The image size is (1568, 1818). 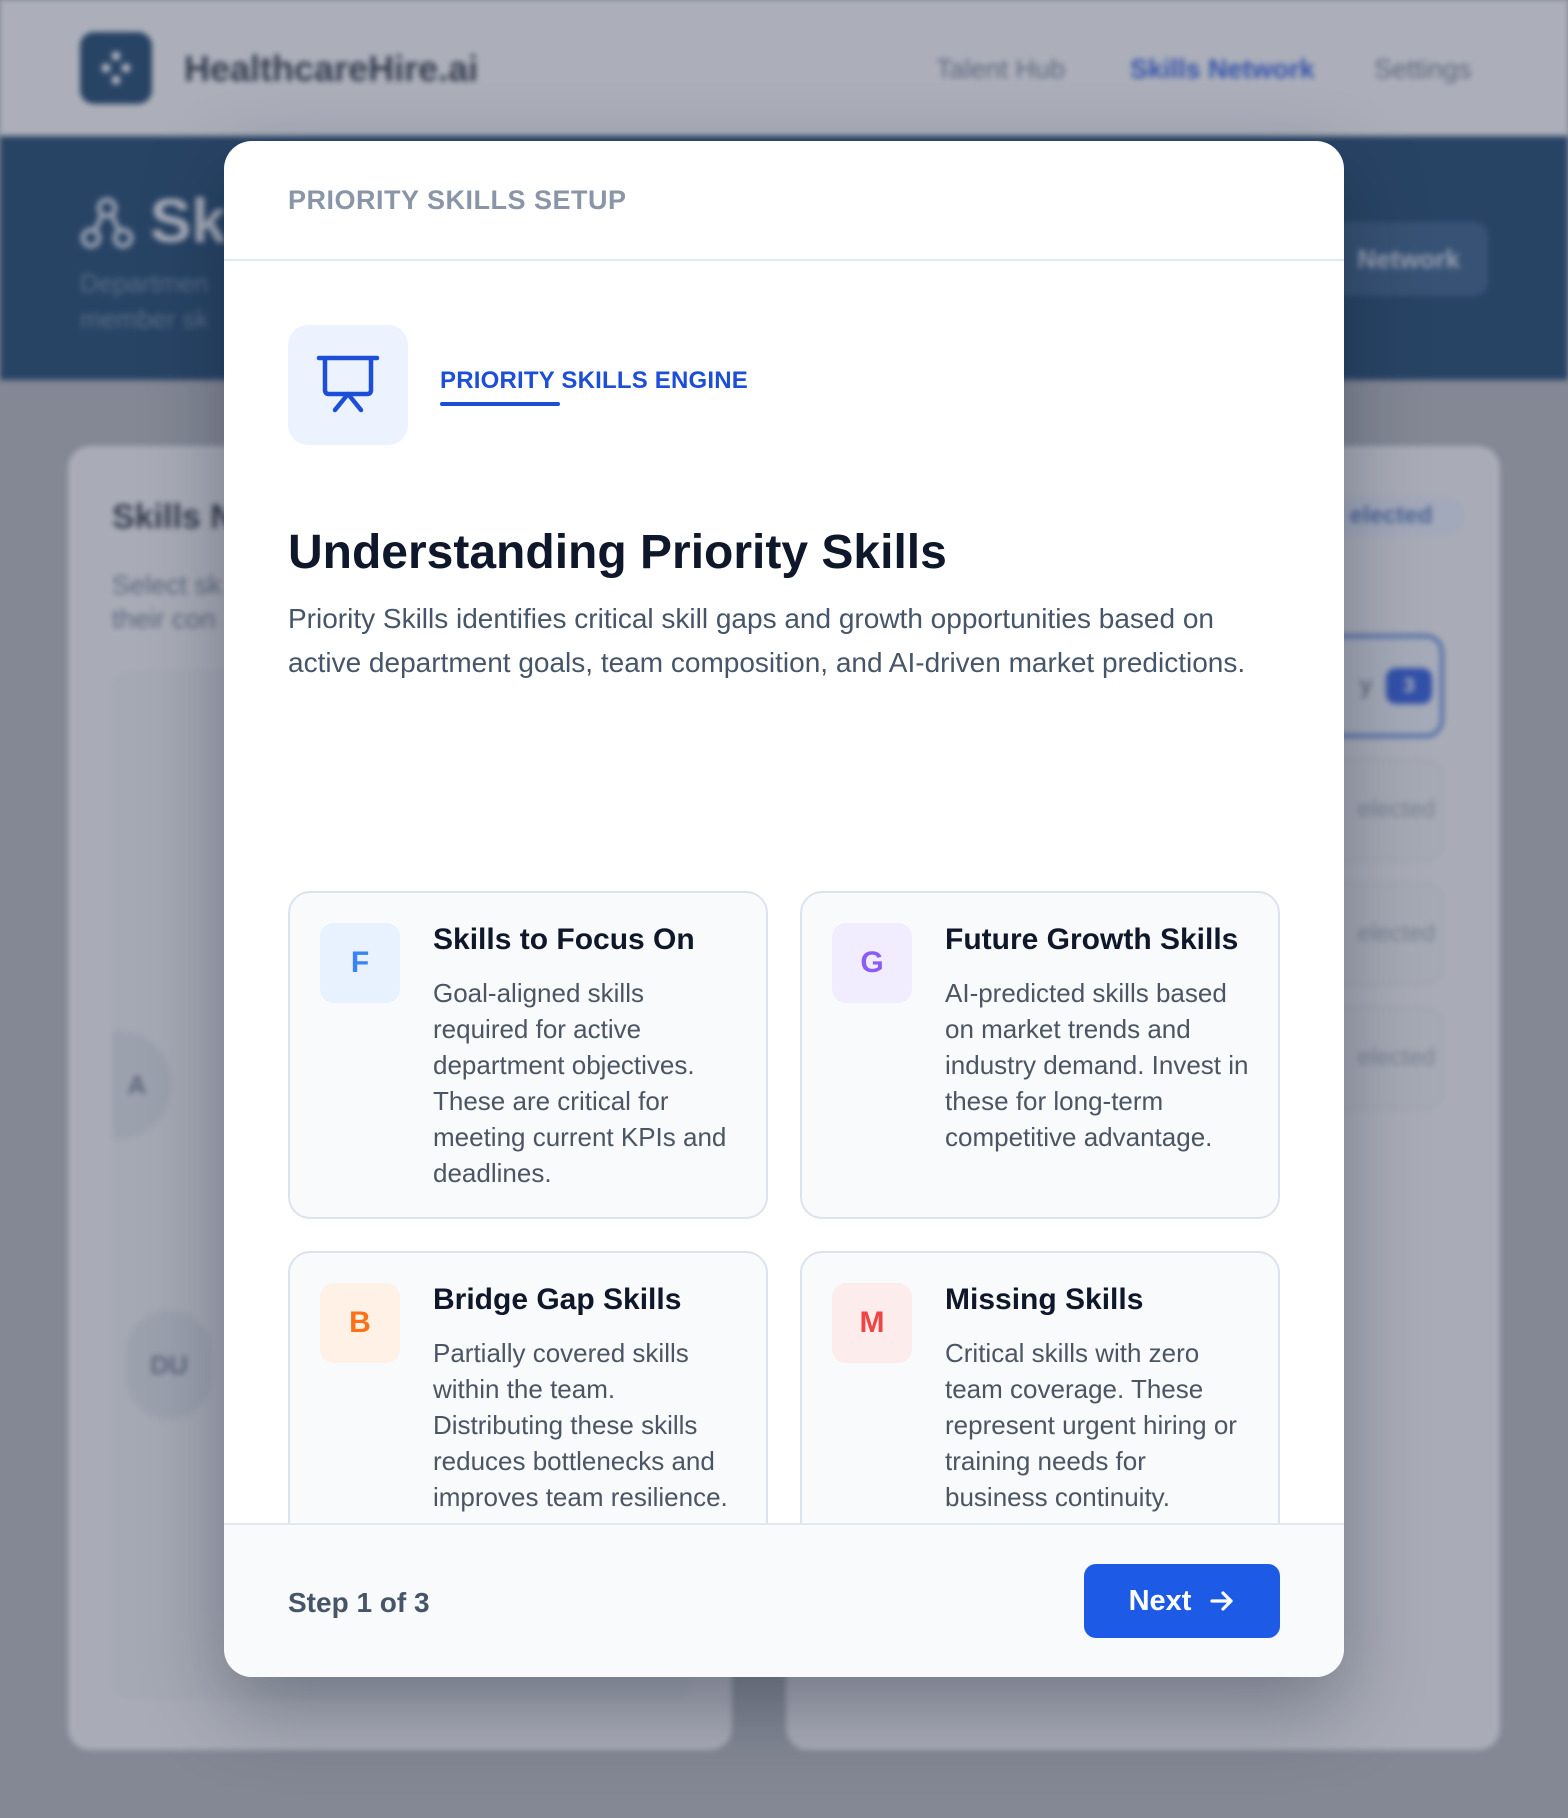 What do you see at coordinates (784, 1600) in the screenshot?
I see `modal-footer: Step 1 of 3 Next` at bounding box center [784, 1600].